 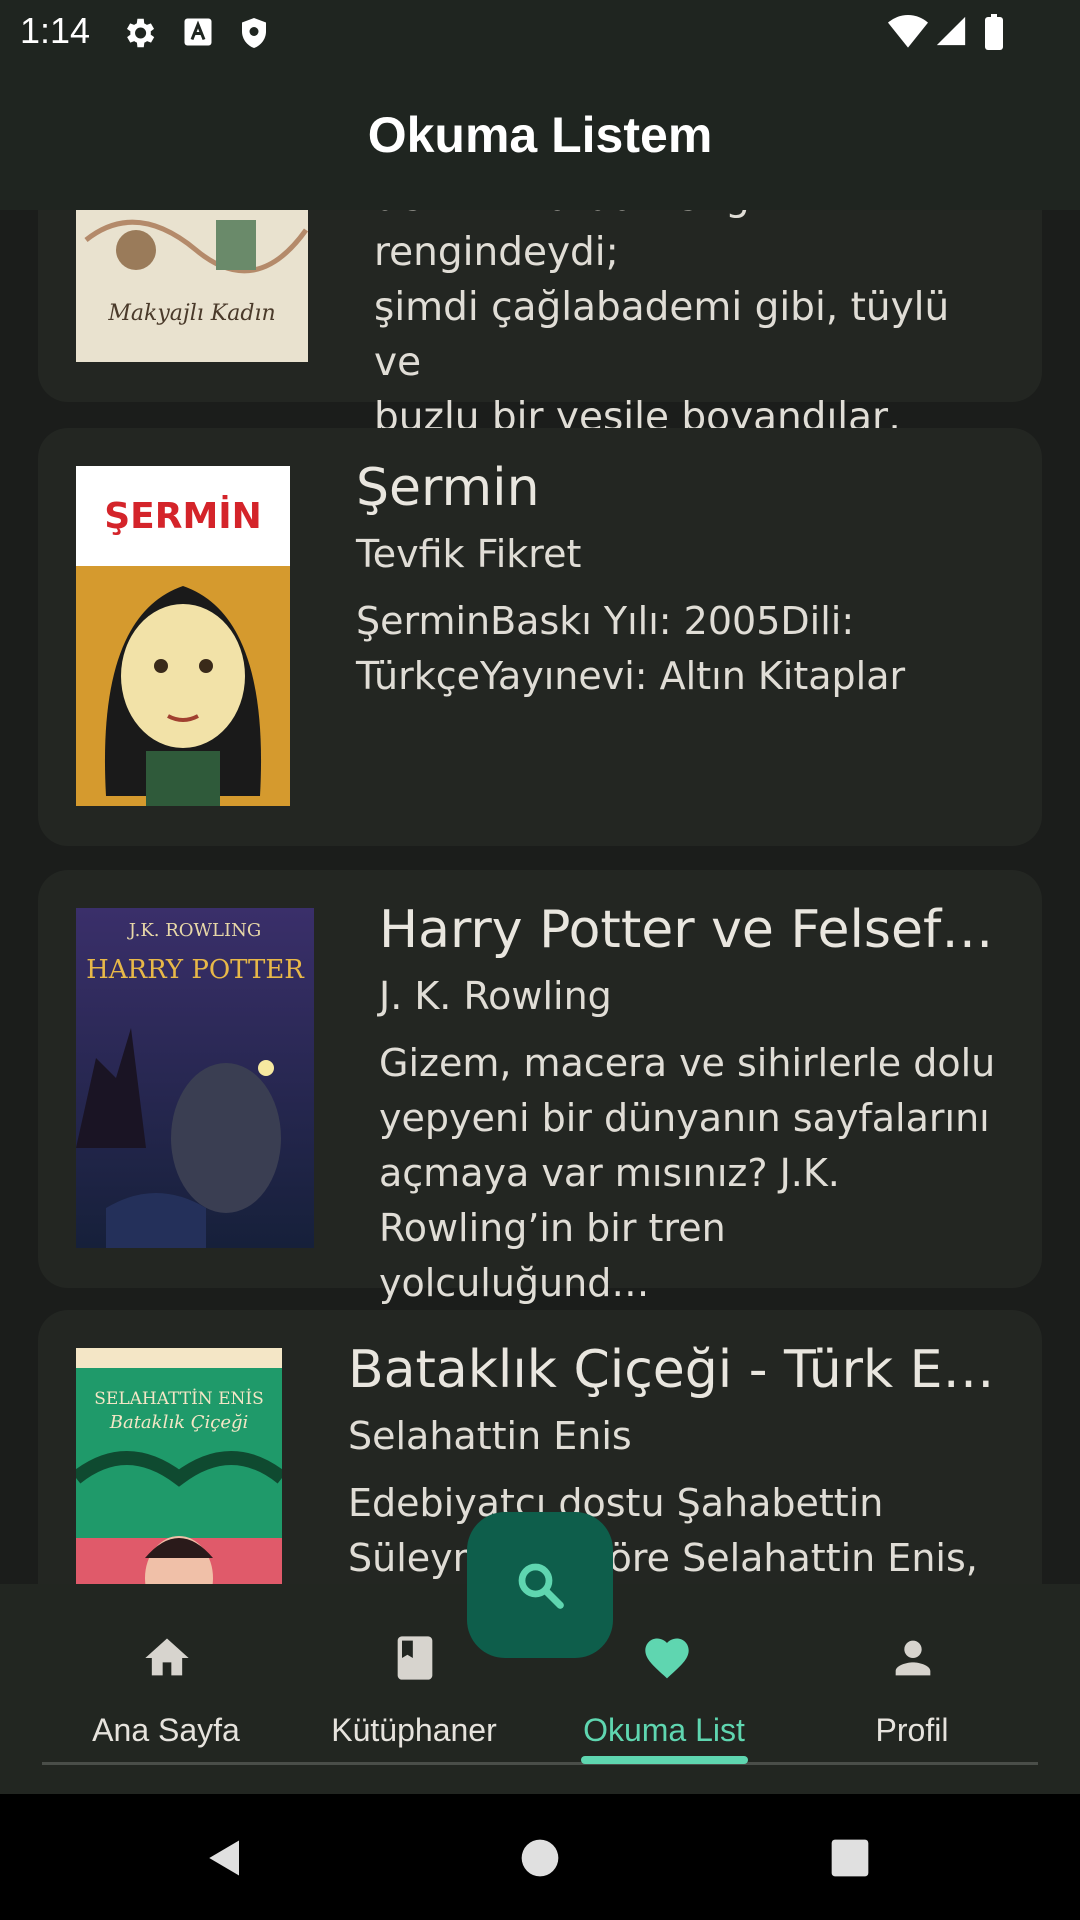 I want to click on page-title: Okuma Listem, so click(x=540, y=135).